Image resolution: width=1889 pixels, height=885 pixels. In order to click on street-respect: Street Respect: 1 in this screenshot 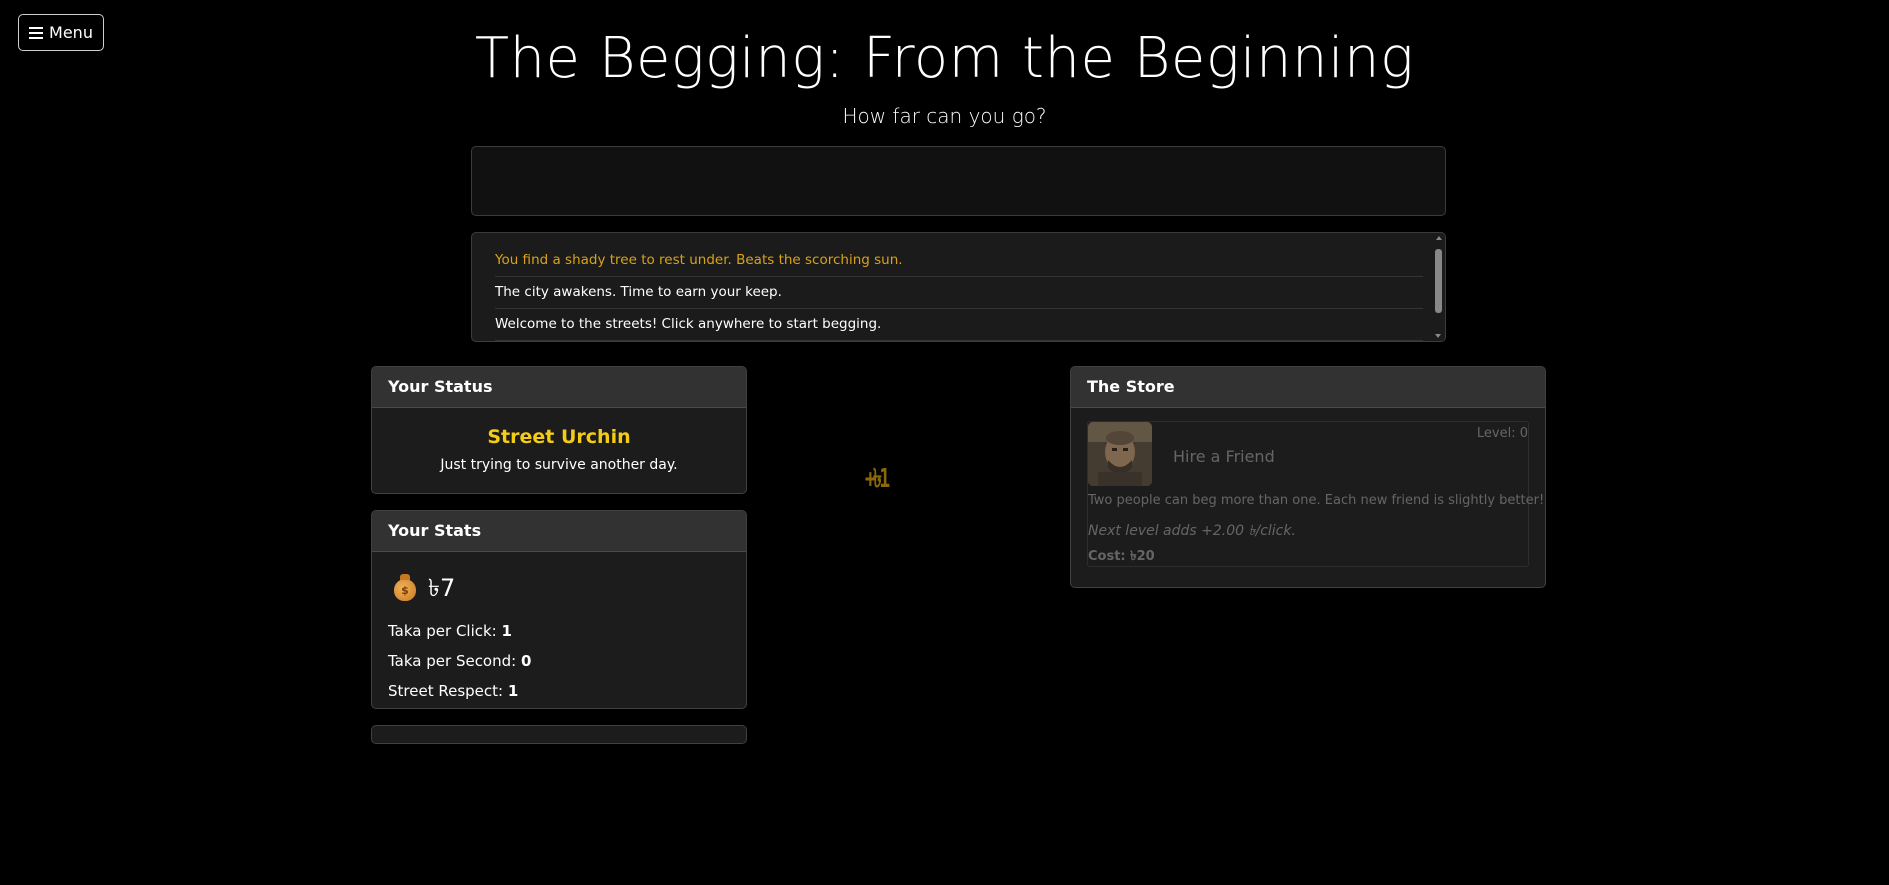, I will do `click(453, 691)`.